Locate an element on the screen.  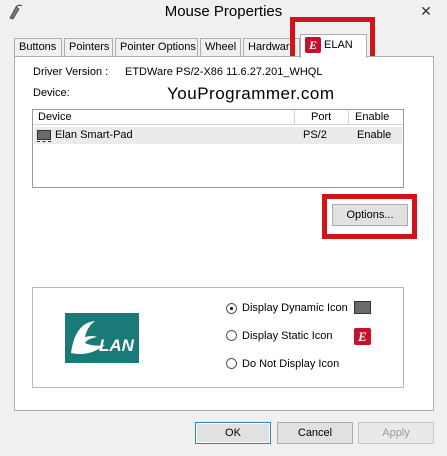
elan-logo: LAN is located at coordinates (102, 338).